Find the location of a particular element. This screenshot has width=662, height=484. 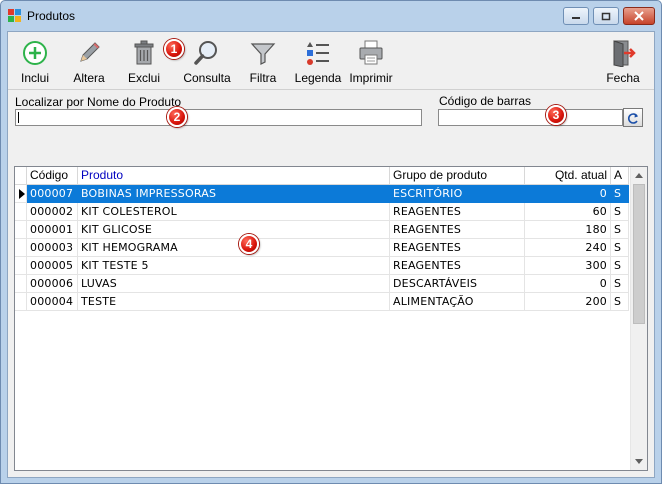

refresh-arrow-icon is located at coordinates (633, 118).